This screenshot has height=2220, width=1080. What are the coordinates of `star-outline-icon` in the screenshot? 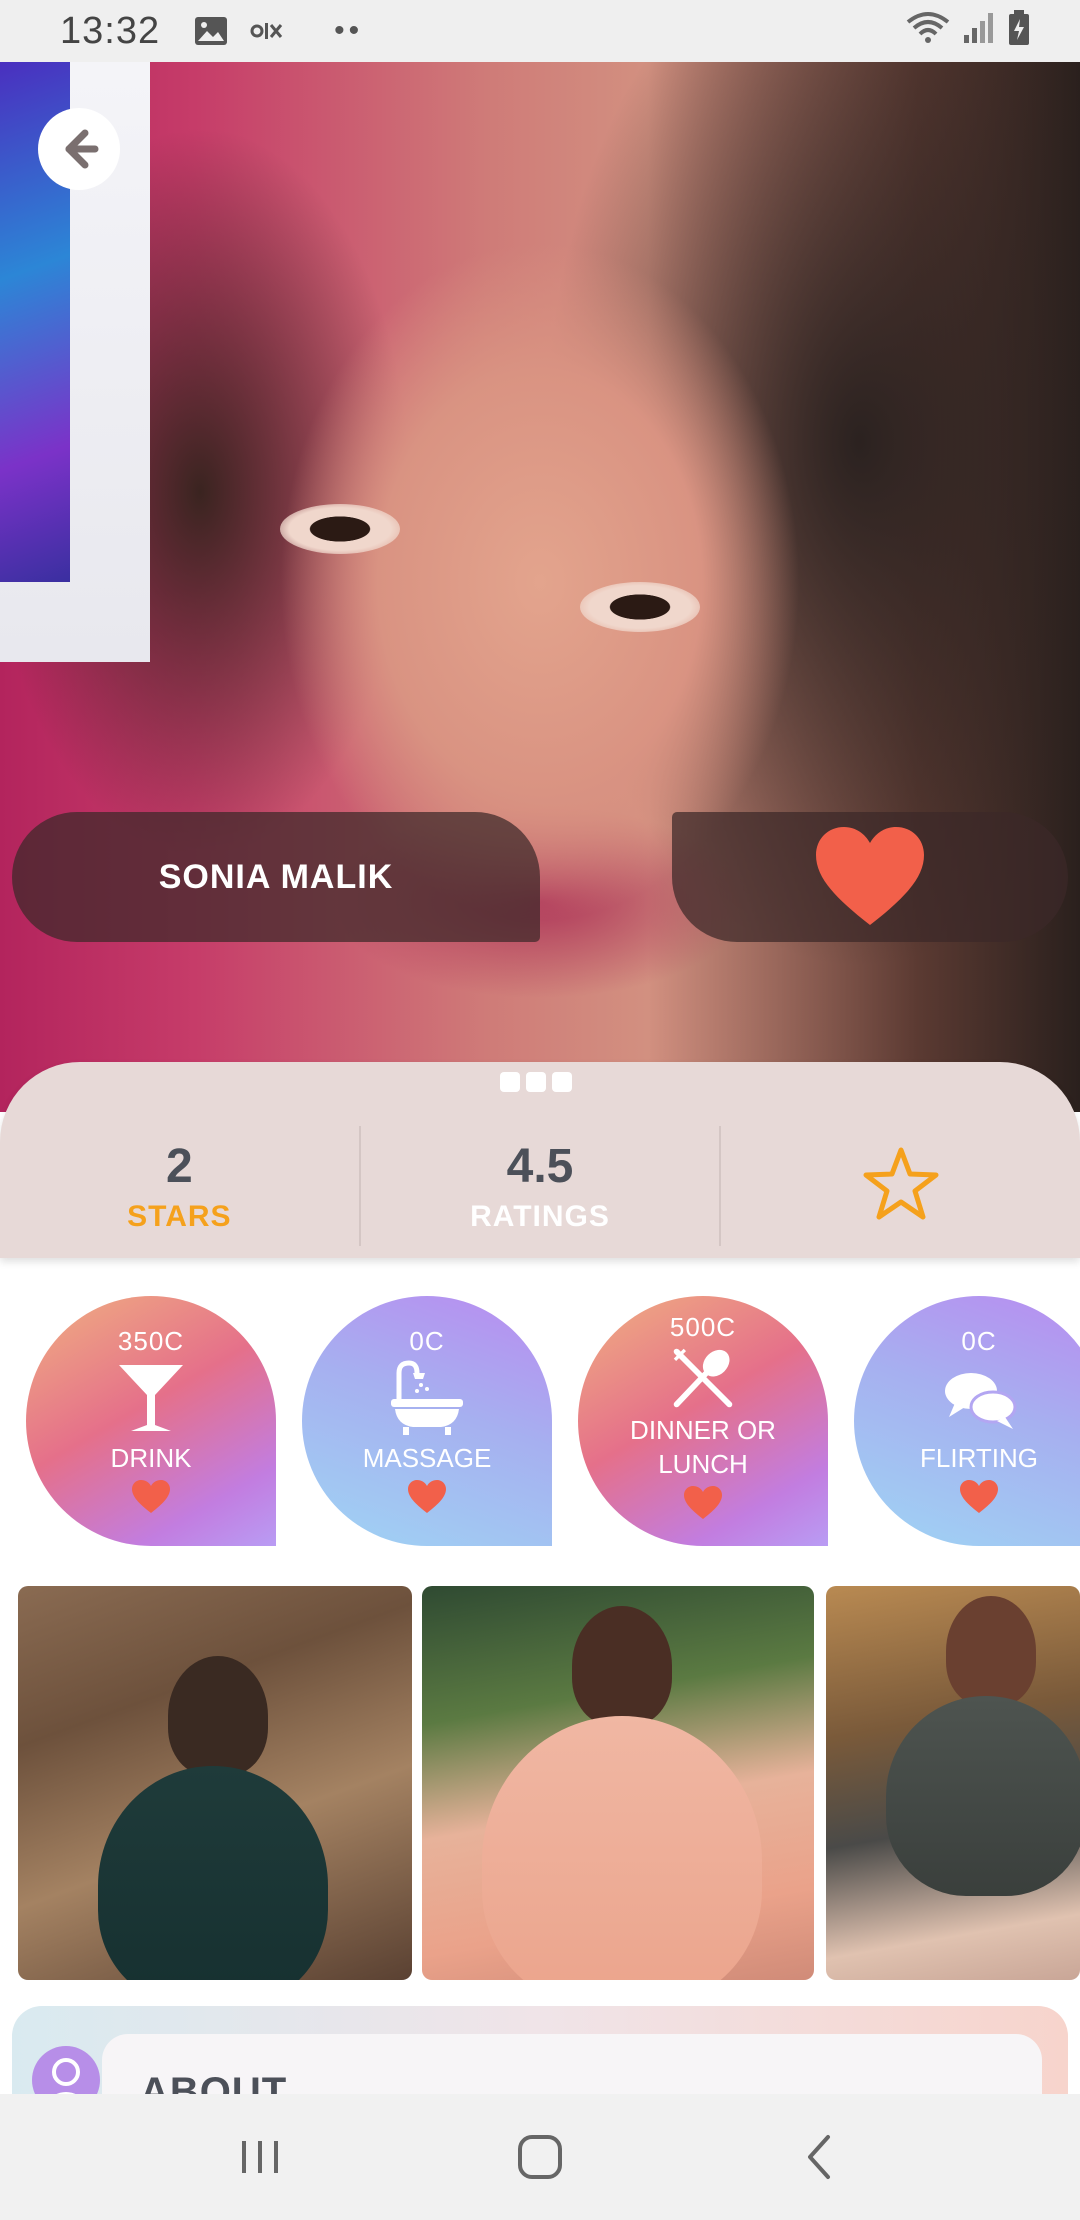 It's located at (901, 1186).